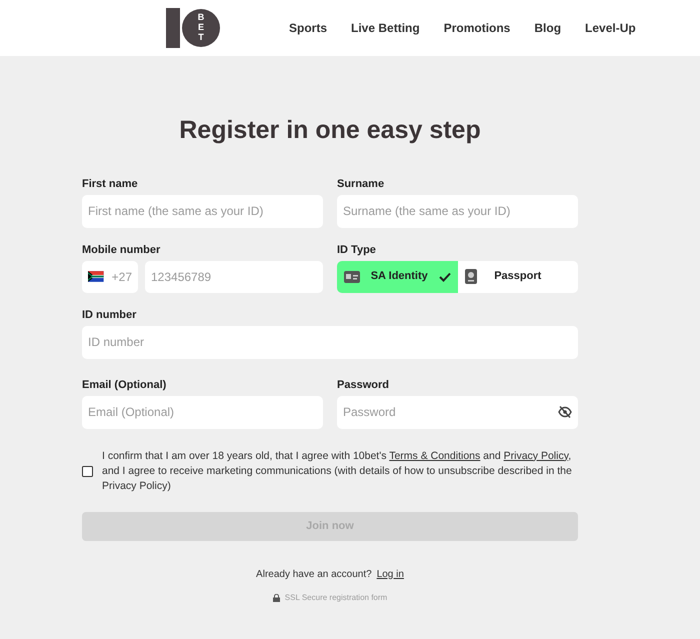  What do you see at coordinates (337, 471) in the screenshot?
I see `consent-text: I confirm that I am over 18 years old, that I agree with 10bet's Terms & Conditions and Privacy Policy, and I agree to receive marketing communications (with details of how to unsubscribe described in the Privacy Policy)` at bounding box center [337, 471].